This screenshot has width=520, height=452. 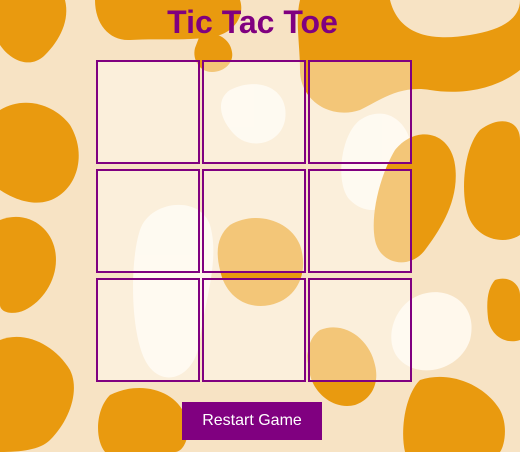 What do you see at coordinates (252, 22) in the screenshot?
I see `game-title: Tic Tac Toe` at bounding box center [252, 22].